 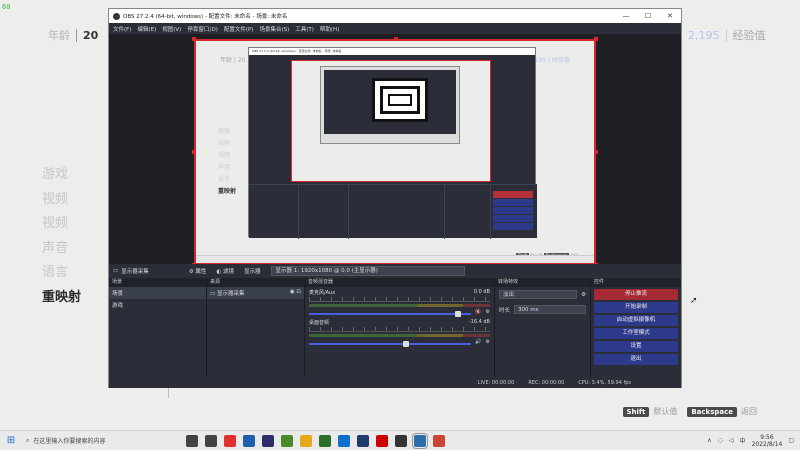 What do you see at coordinates (727, 35) in the screenshot?
I see `exp-display: 2,195 经验值` at bounding box center [727, 35].